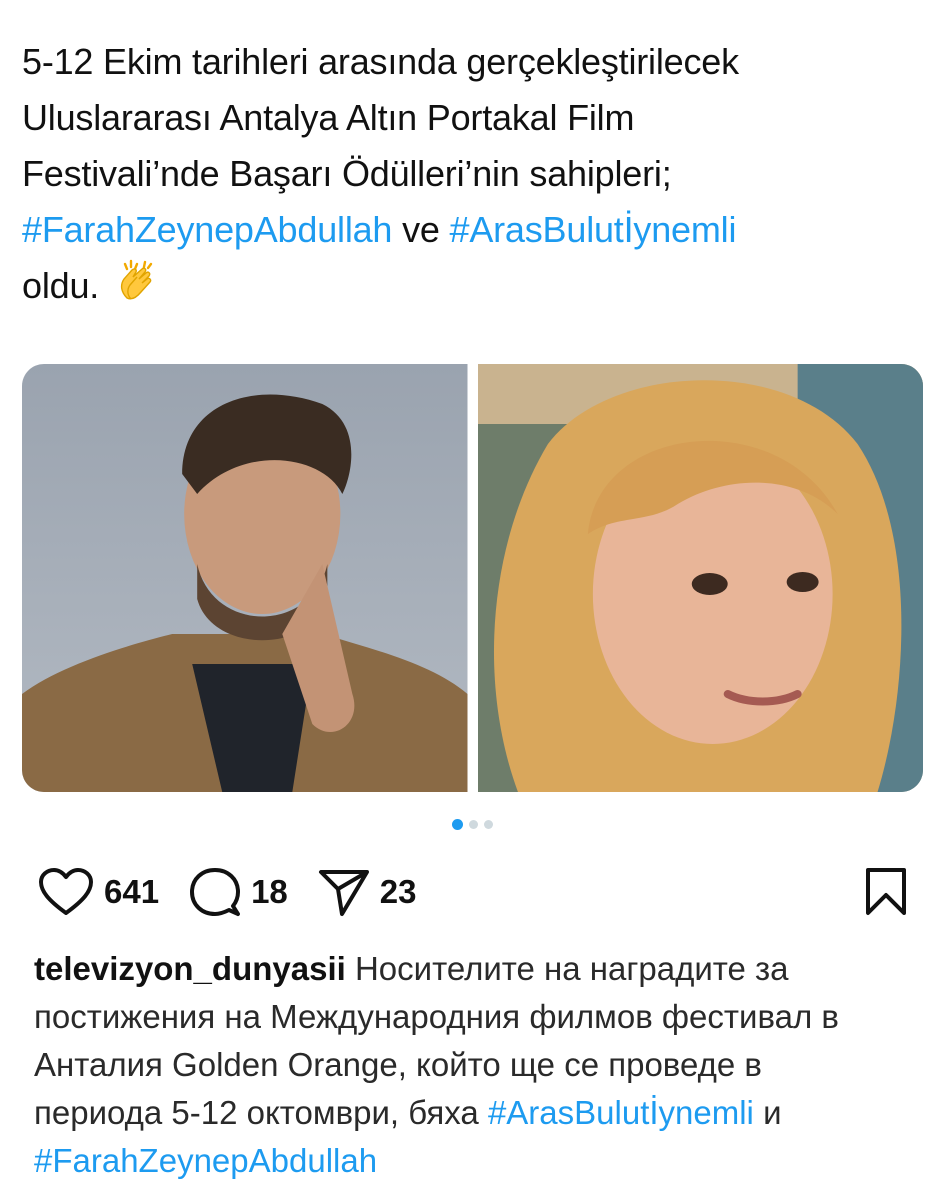 This screenshot has width=945, height=1191. Describe the element at coordinates (344, 892) in the screenshot. I see `paper-plane-icon` at that location.